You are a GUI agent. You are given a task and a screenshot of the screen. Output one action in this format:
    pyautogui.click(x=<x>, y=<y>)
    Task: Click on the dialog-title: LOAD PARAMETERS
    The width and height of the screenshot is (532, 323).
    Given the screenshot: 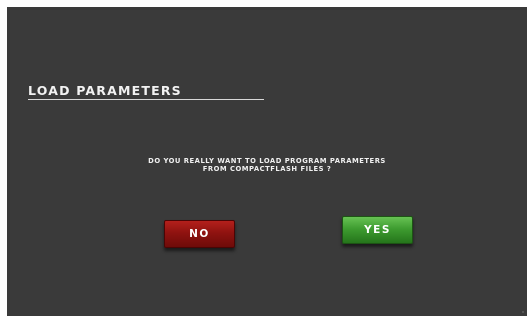 What is the action you would take?
    pyautogui.click(x=105, y=90)
    